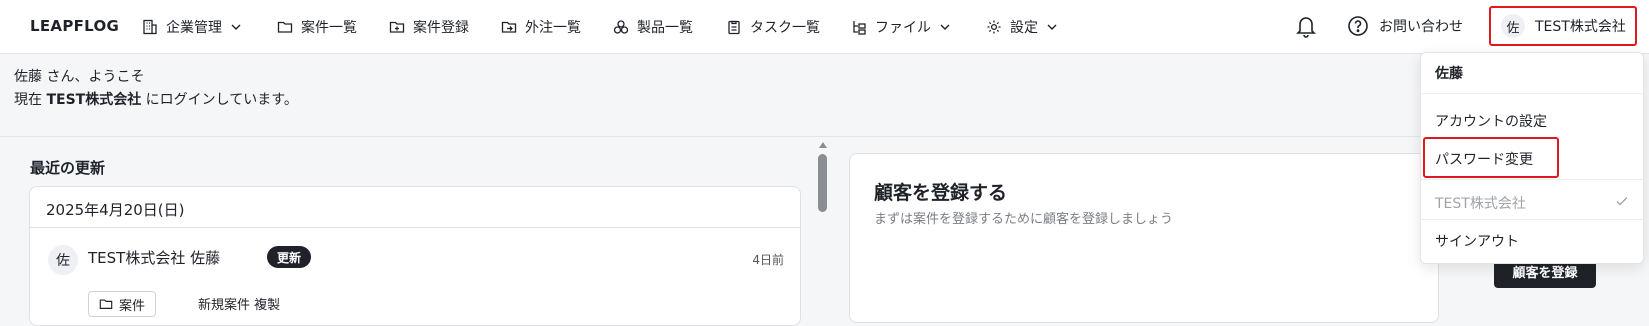 Image resolution: width=1649 pixels, height=326 pixels. What do you see at coordinates (509, 27) in the screenshot?
I see `folder-export-icon` at bounding box center [509, 27].